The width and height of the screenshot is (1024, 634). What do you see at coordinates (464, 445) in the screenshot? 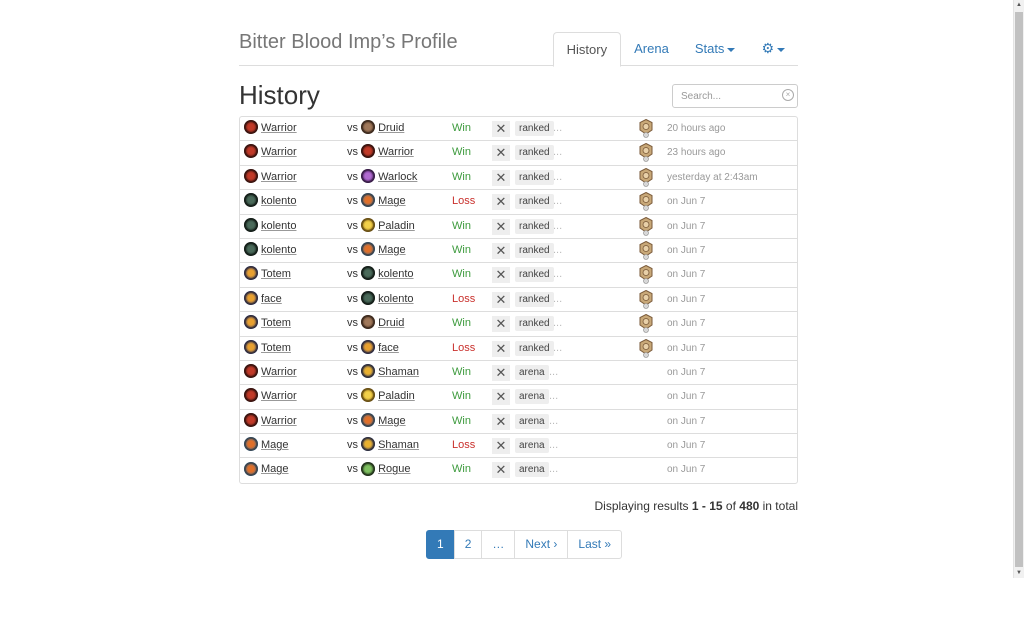
I see `result-label: Loss` at bounding box center [464, 445].